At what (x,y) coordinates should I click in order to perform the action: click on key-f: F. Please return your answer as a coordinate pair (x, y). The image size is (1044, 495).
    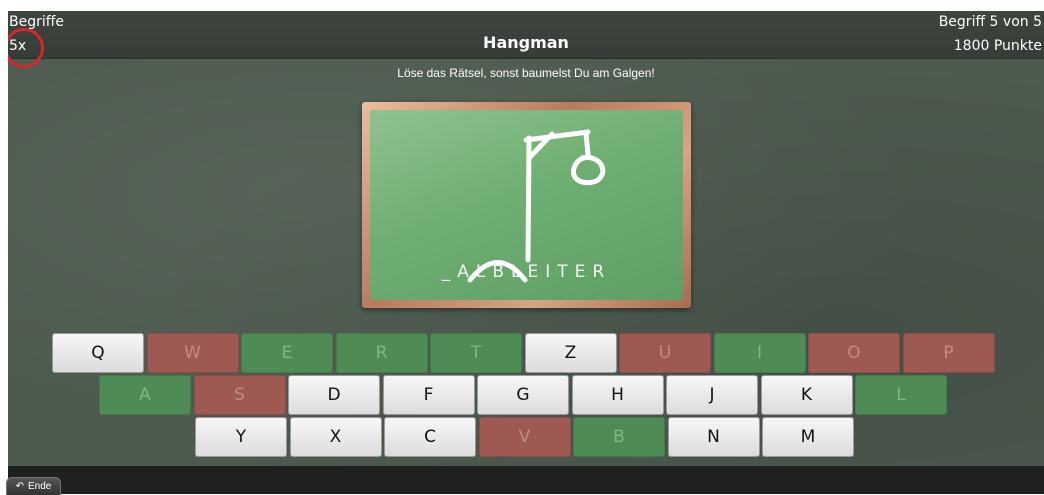
    Looking at the image, I should click on (428, 395).